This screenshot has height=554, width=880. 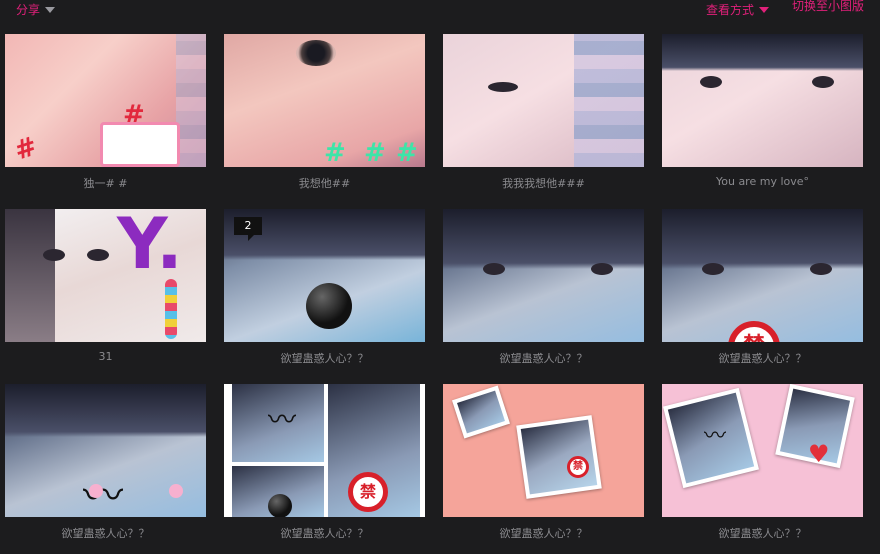 I want to click on photo-thumbnail: Y., so click(x=105, y=275).